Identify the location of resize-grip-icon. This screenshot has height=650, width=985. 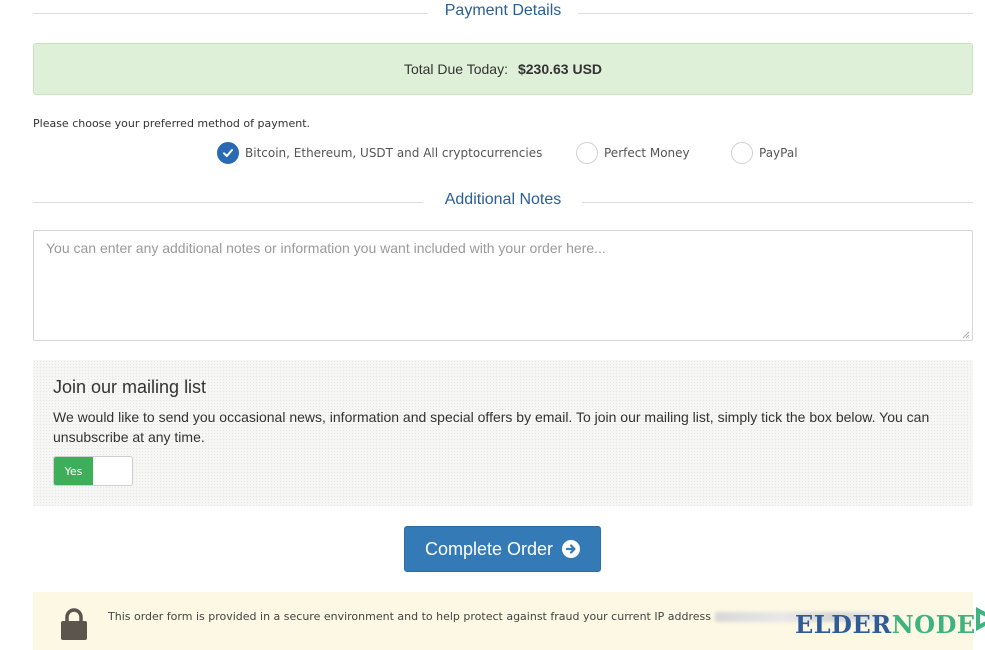
(966, 335).